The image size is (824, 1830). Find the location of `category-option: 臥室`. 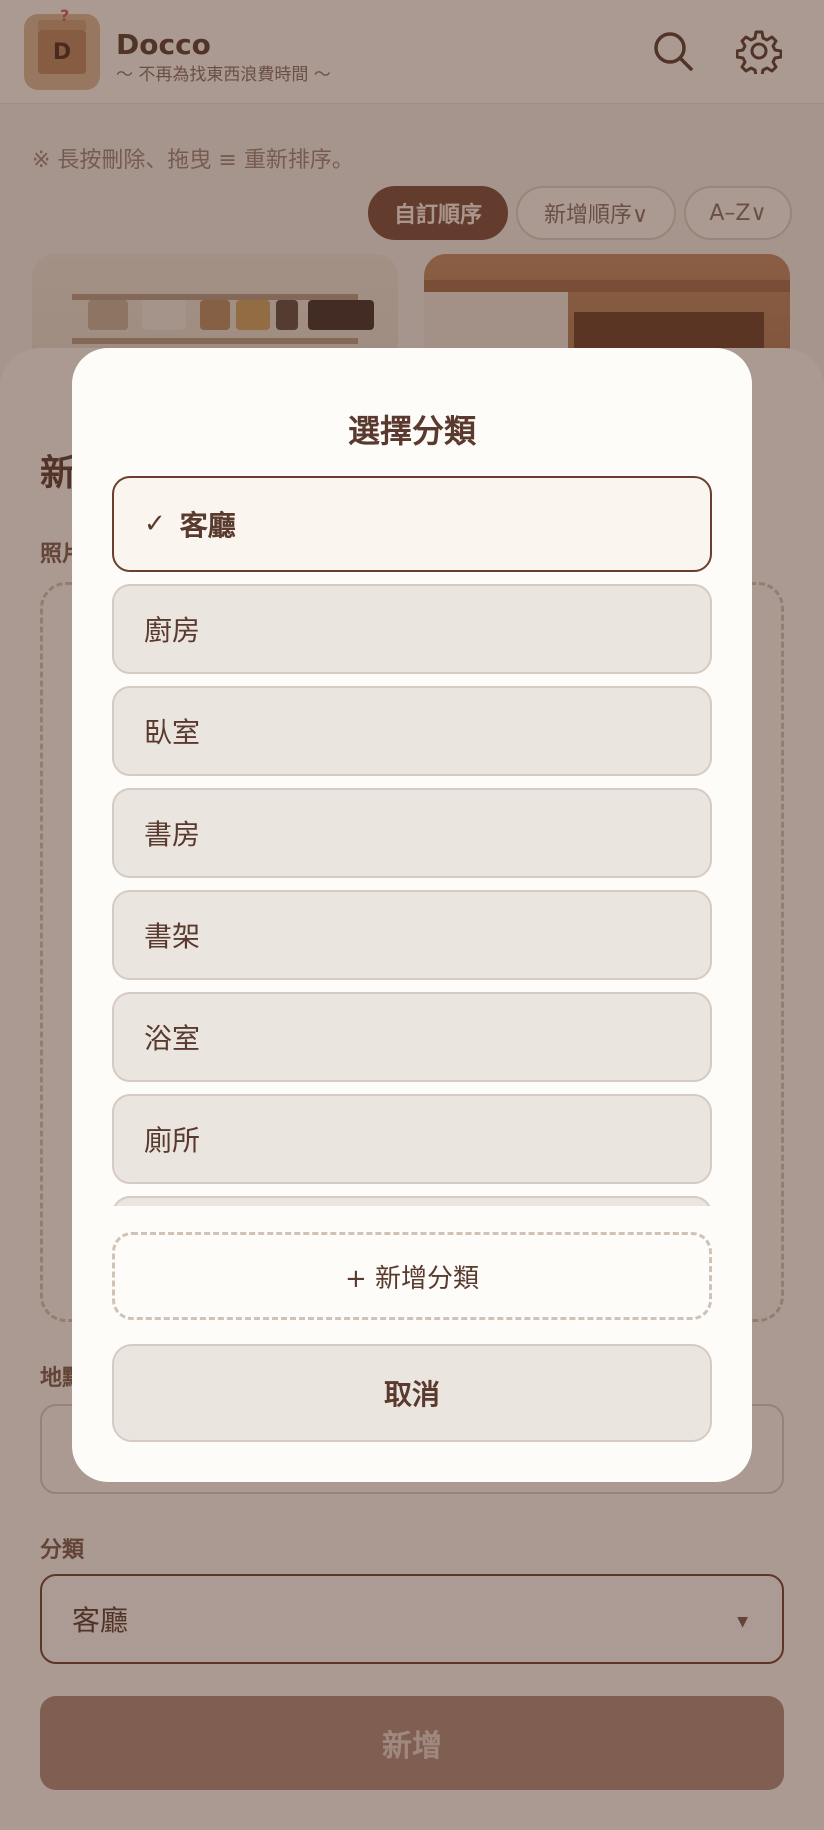

category-option: 臥室 is located at coordinates (412, 731).